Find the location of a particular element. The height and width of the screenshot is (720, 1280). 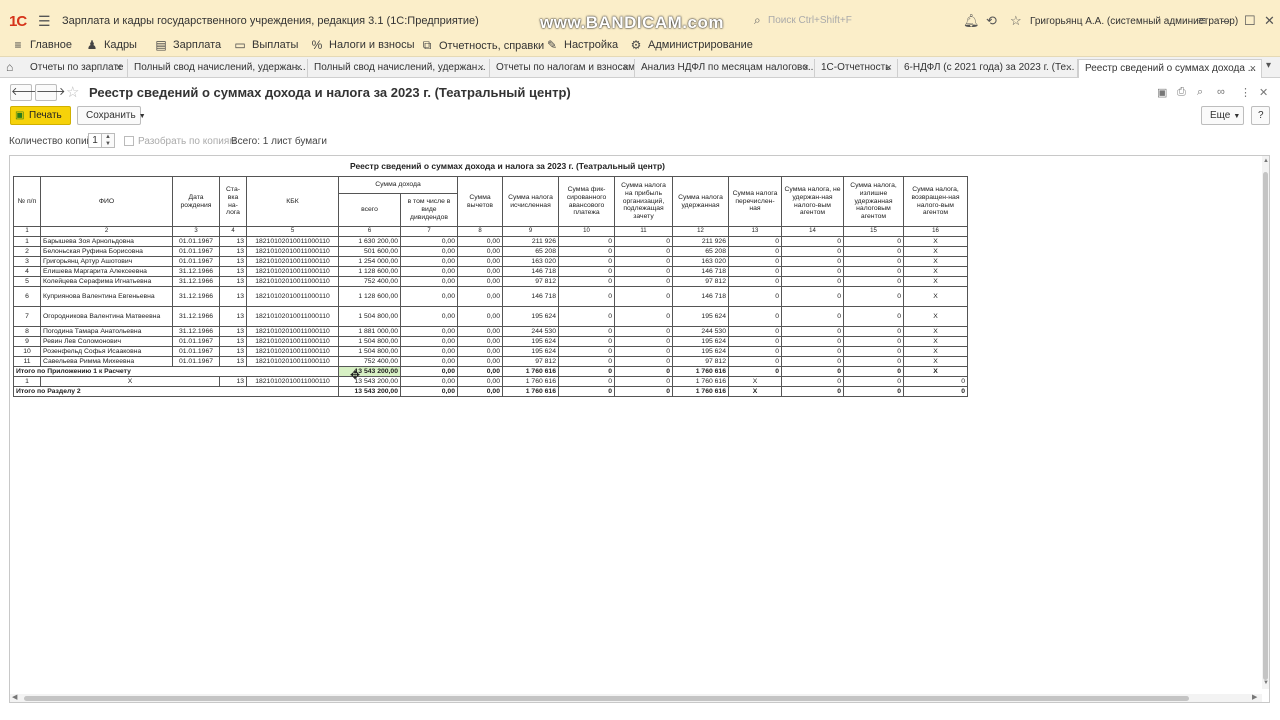

scroll-left-icon: ◀ is located at coordinates (14, 697).